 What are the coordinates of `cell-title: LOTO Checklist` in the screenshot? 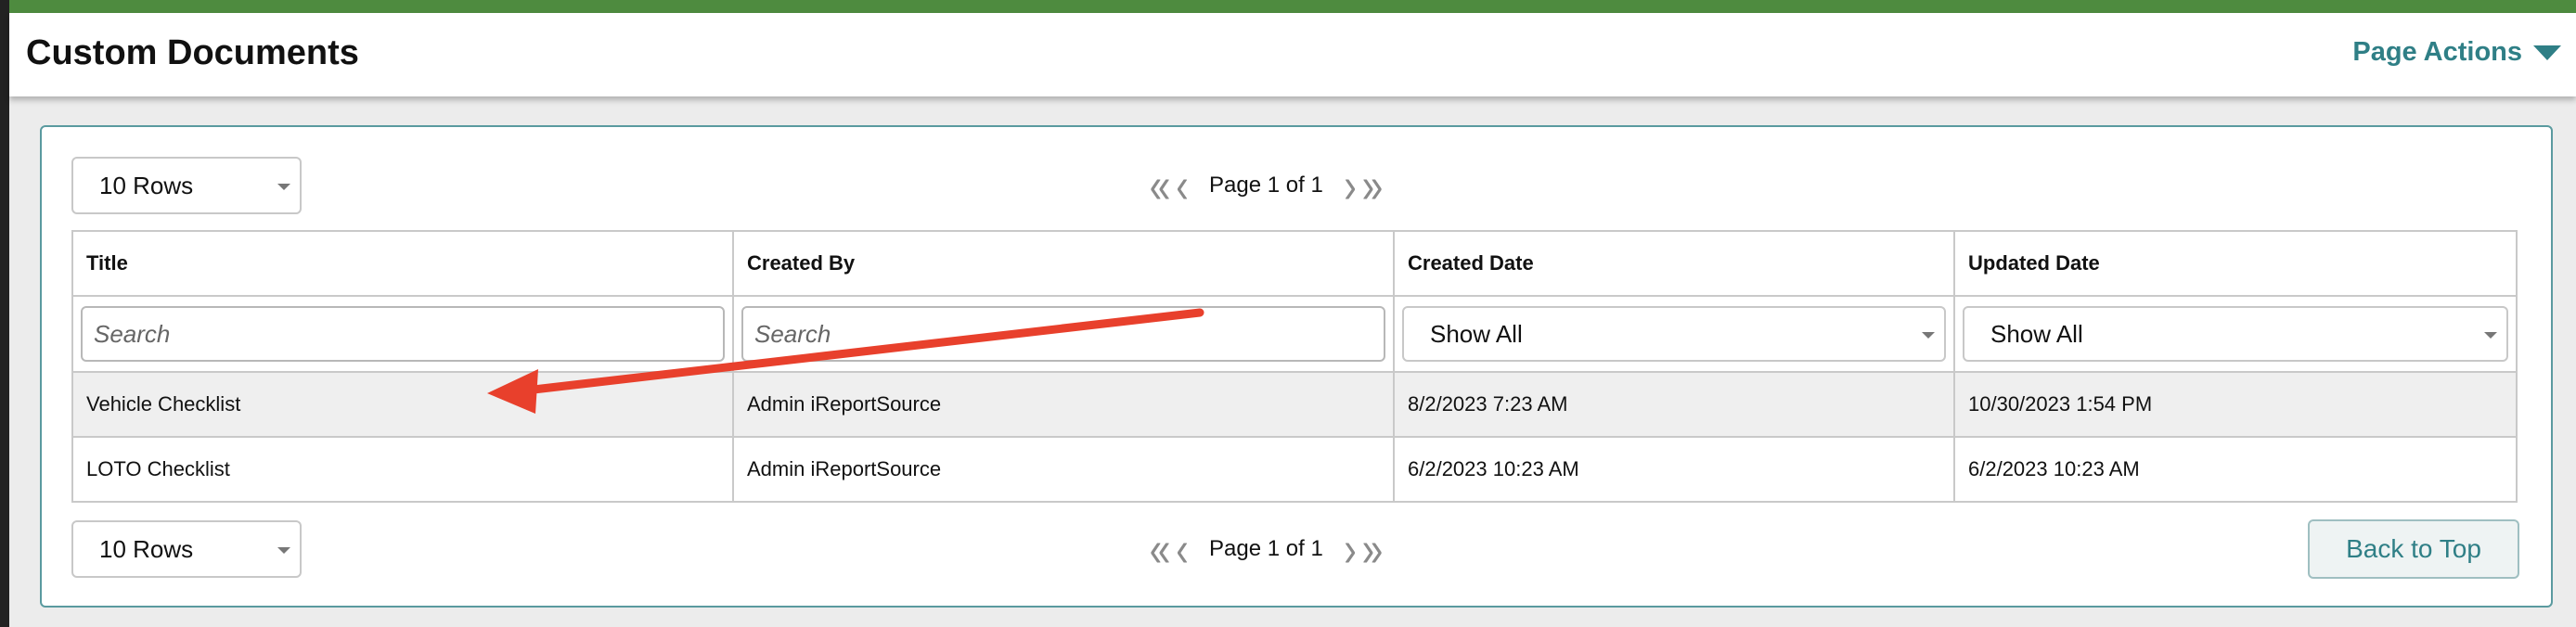 It's located at (403, 469).